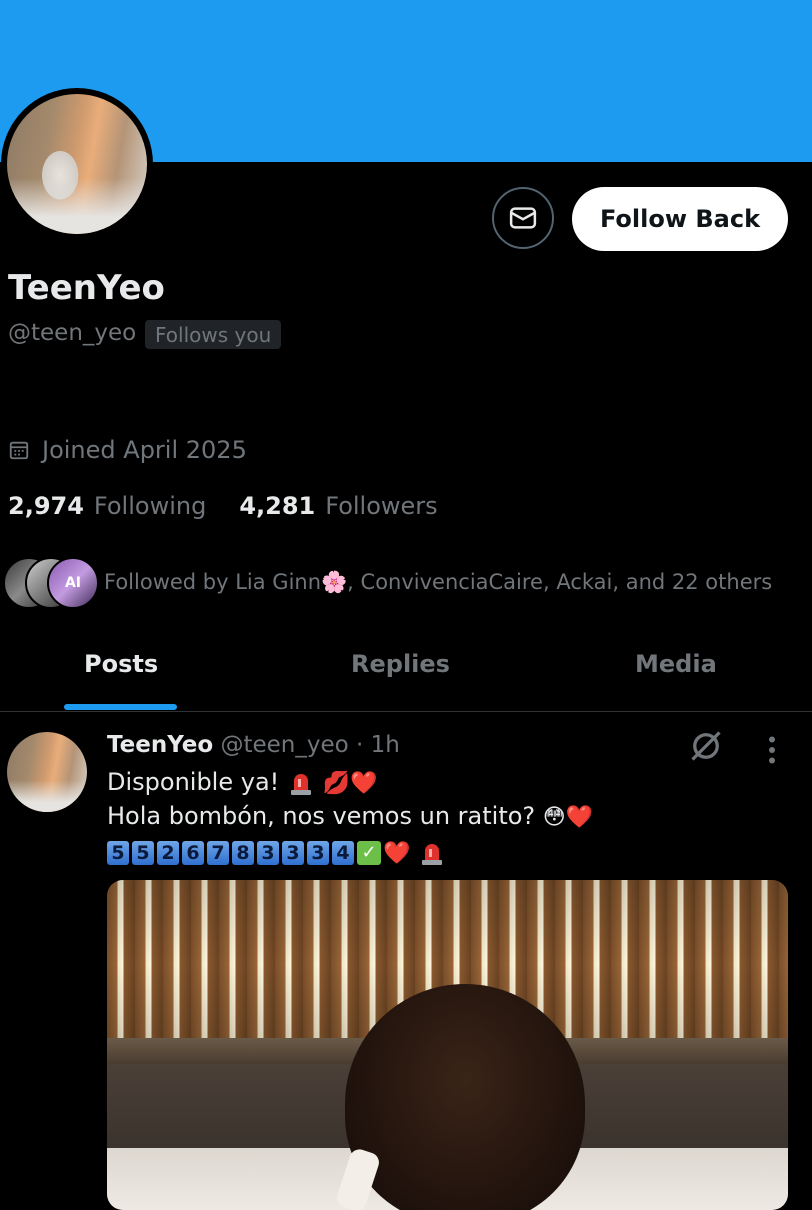 Image resolution: width=812 pixels, height=1210 pixels. I want to click on more-options-icon, so click(772, 750).